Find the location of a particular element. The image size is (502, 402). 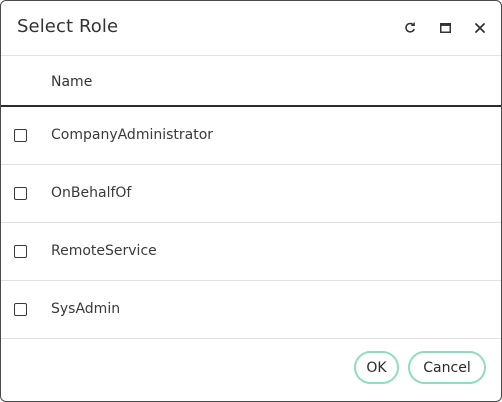

role-name: CompanyAdministrator is located at coordinates (132, 135).